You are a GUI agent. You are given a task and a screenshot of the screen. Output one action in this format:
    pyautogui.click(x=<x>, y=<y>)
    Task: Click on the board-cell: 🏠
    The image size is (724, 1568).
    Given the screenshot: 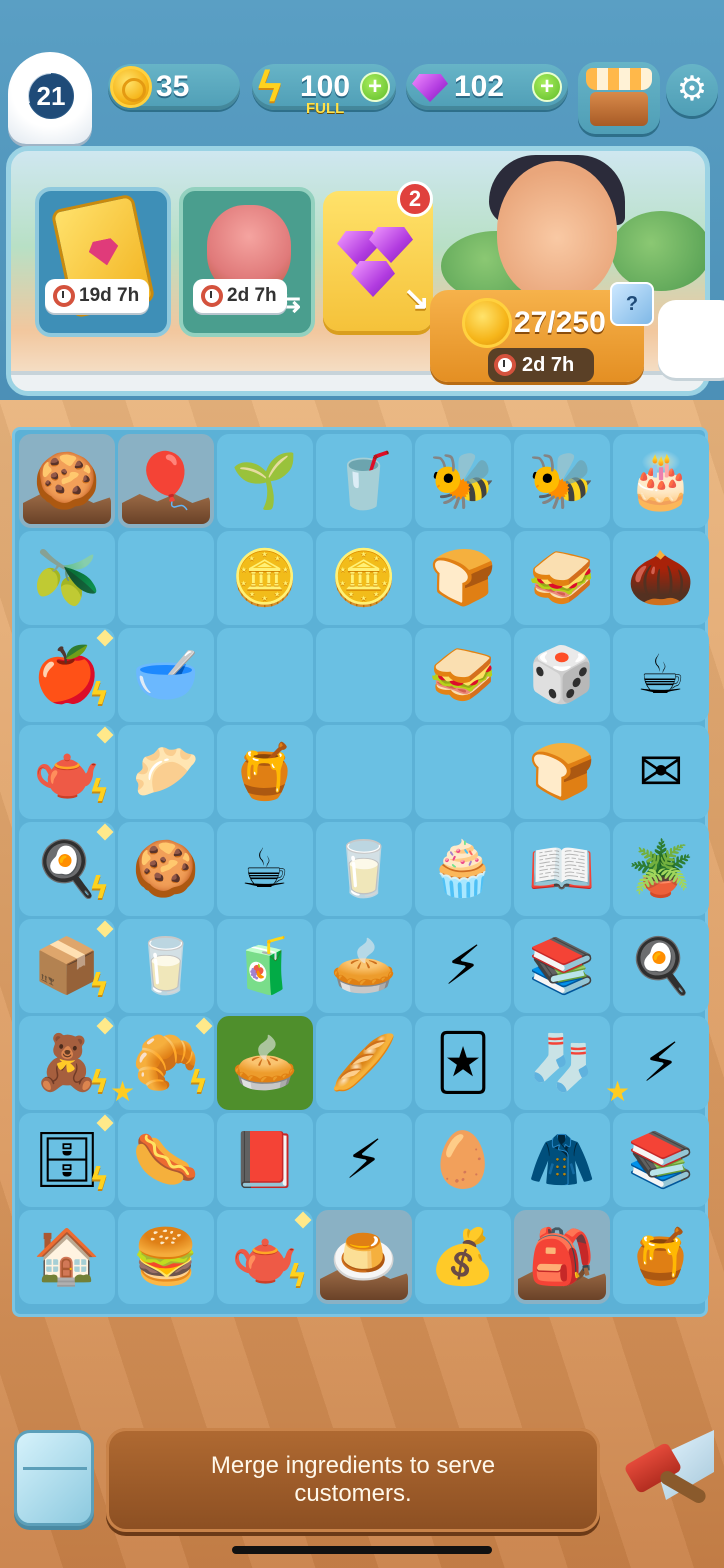 What is the action you would take?
    pyautogui.click(x=67, y=1257)
    